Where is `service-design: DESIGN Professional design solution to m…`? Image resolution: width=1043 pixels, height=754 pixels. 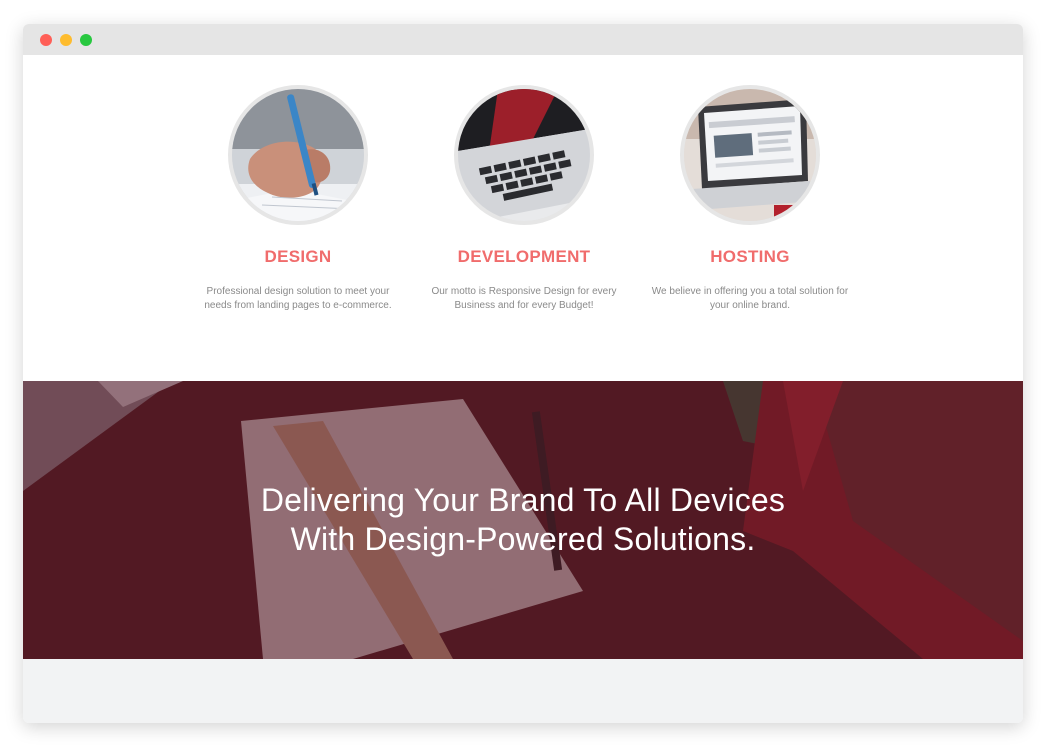 service-design: DESIGN Professional design solution to m… is located at coordinates (298, 199).